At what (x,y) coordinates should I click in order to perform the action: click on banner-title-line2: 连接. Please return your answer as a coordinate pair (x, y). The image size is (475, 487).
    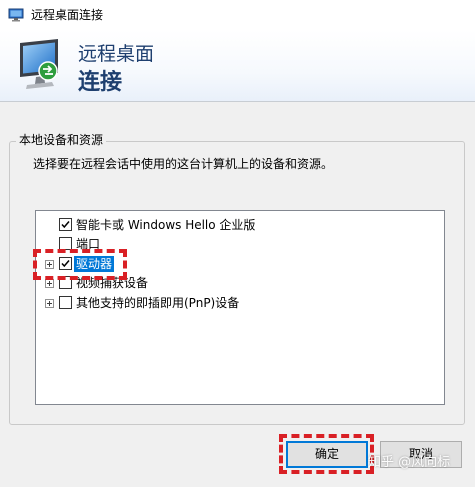
    Looking at the image, I should click on (100, 82).